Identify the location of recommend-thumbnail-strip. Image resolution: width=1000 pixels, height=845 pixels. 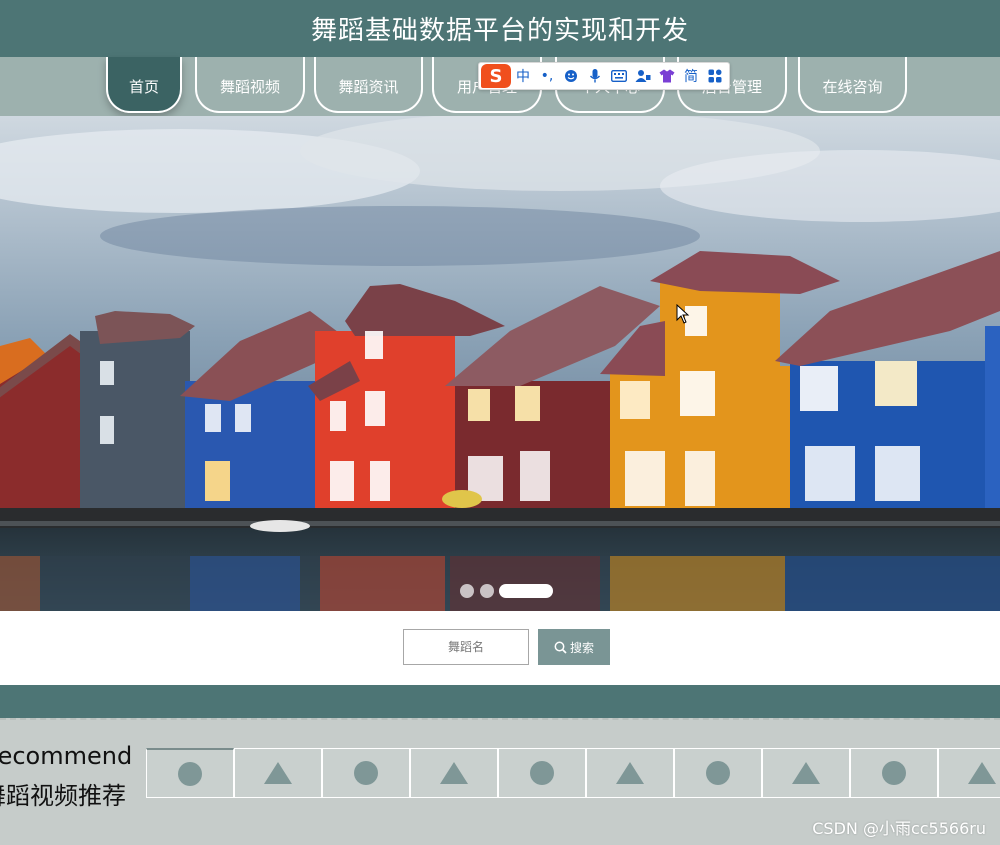
(573, 773).